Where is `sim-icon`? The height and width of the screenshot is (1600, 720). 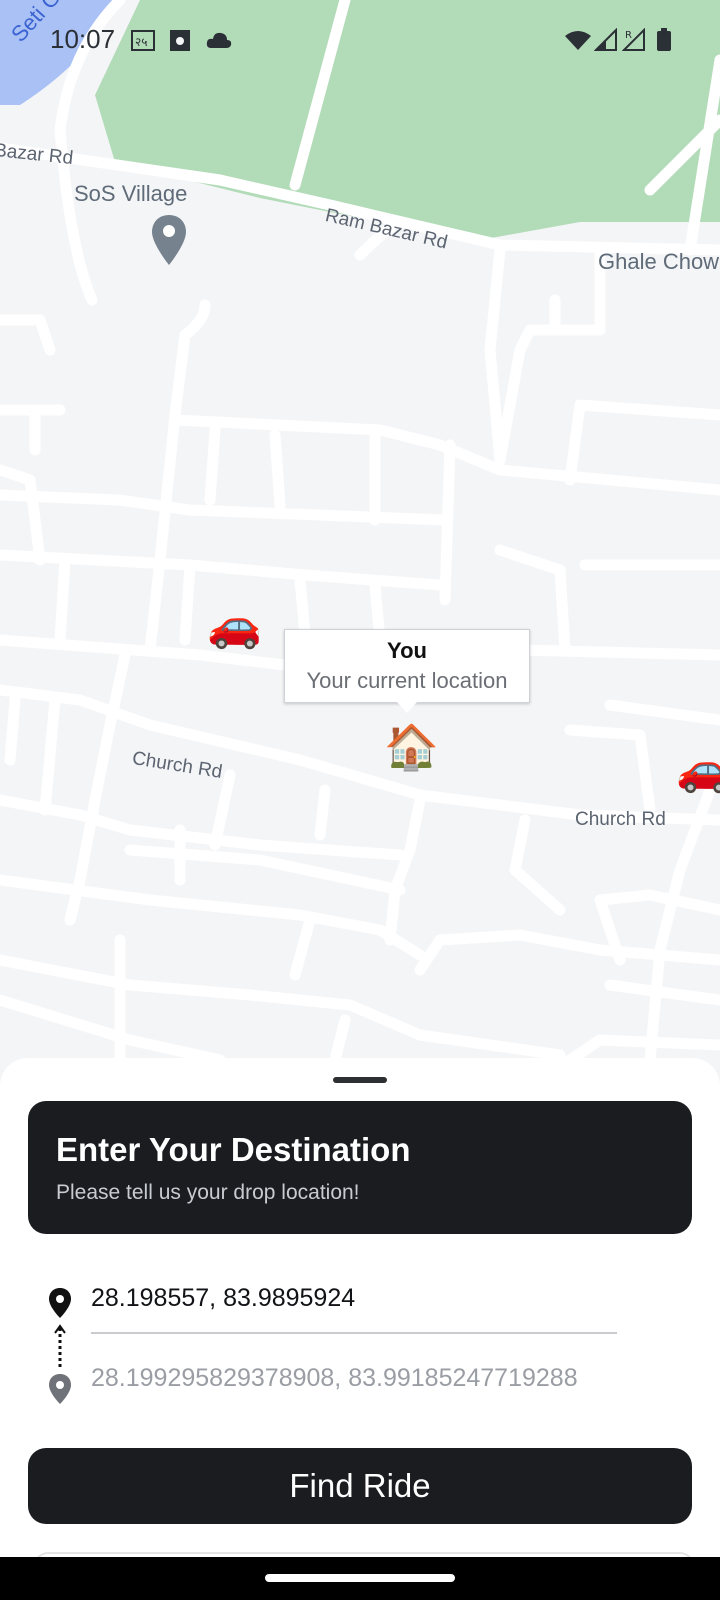 sim-icon is located at coordinates (180, 40).